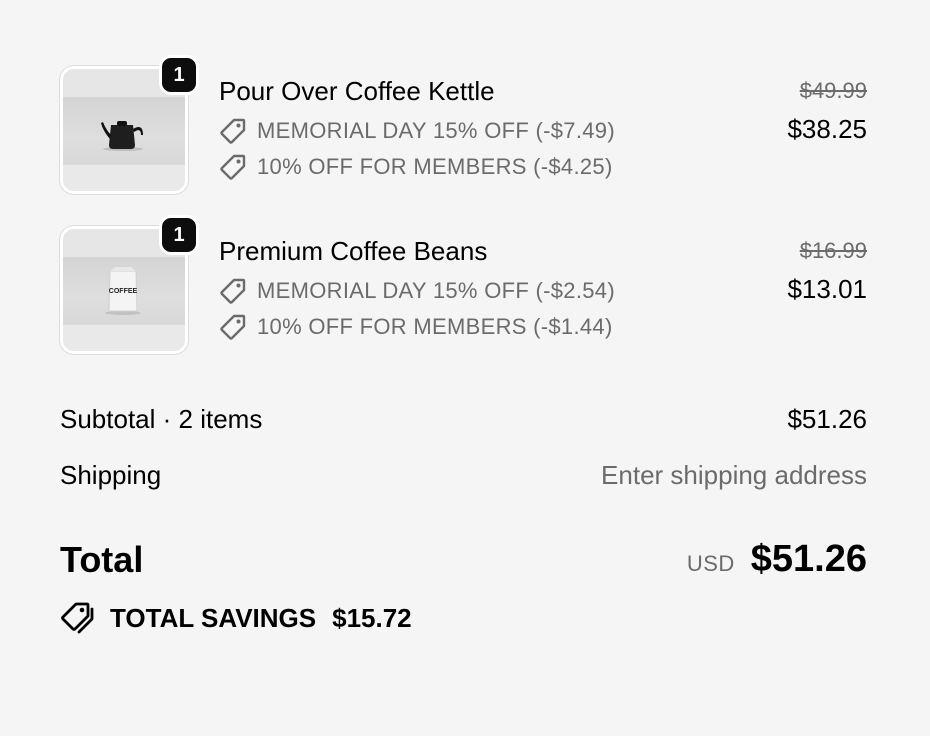 The width and height of the screenshot is (930, 736). Describe the element at coordinates (827, 129) in the screenshot. I see `final-price: $38.25` at that location.